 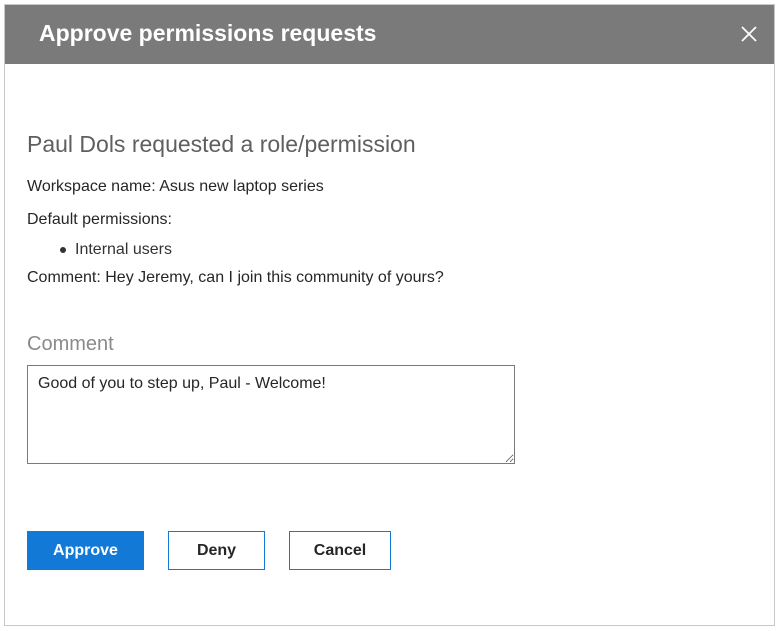 I want to click on cancel-button: Cancel, so click(x=340, y=550).